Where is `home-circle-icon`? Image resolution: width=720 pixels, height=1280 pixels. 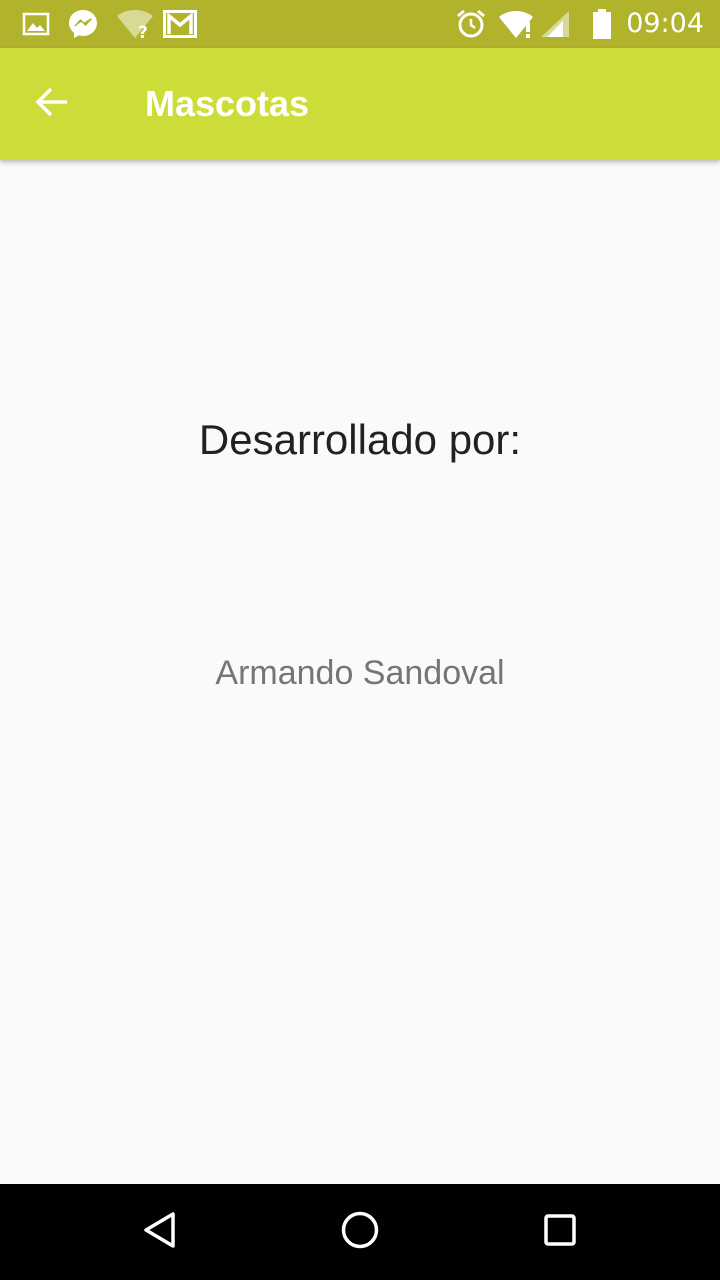 home-circle-icon is located at coordinates (360, 1232).